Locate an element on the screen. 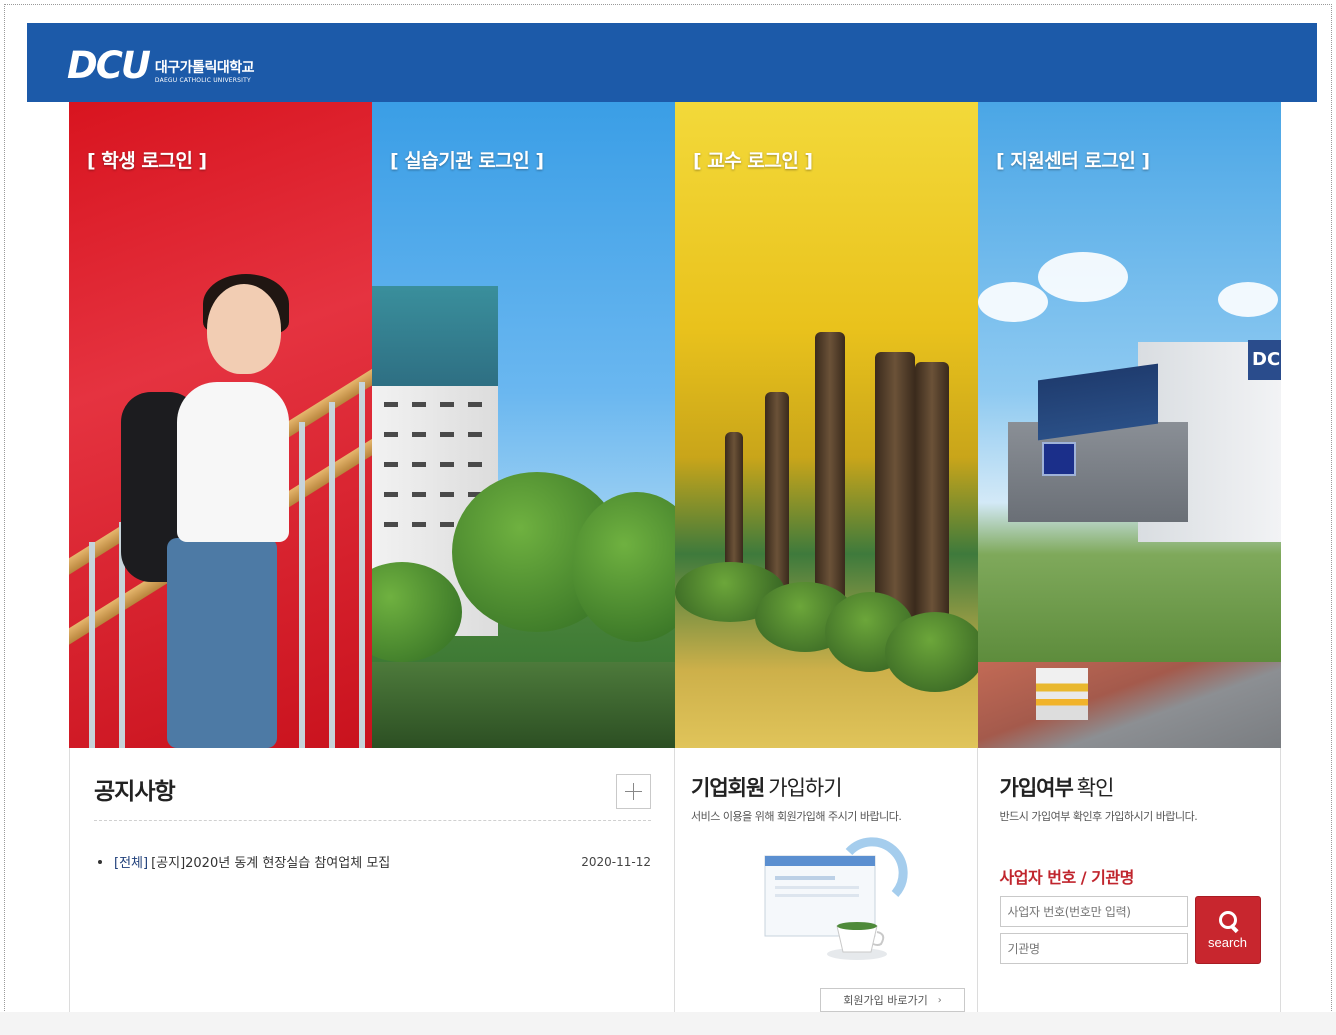 This screenshot has height=1035, width=1336. support-center-login-title: [ 지원센터 로그인 ] is located at coordinates (1073, 161).